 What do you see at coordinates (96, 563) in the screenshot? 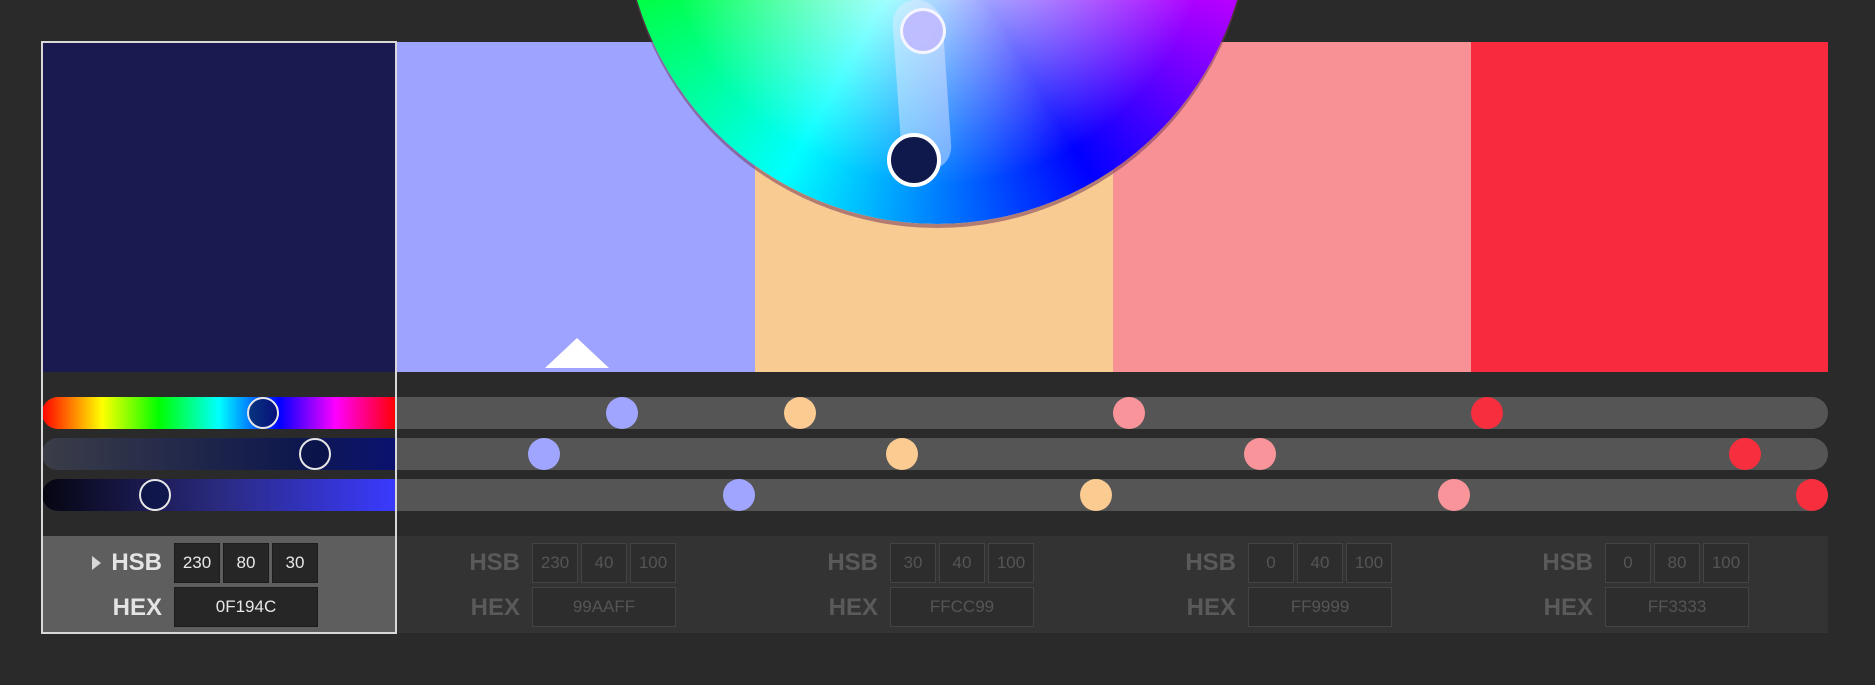
I see `expand-caret-icon` at bounding box center [96, 563].